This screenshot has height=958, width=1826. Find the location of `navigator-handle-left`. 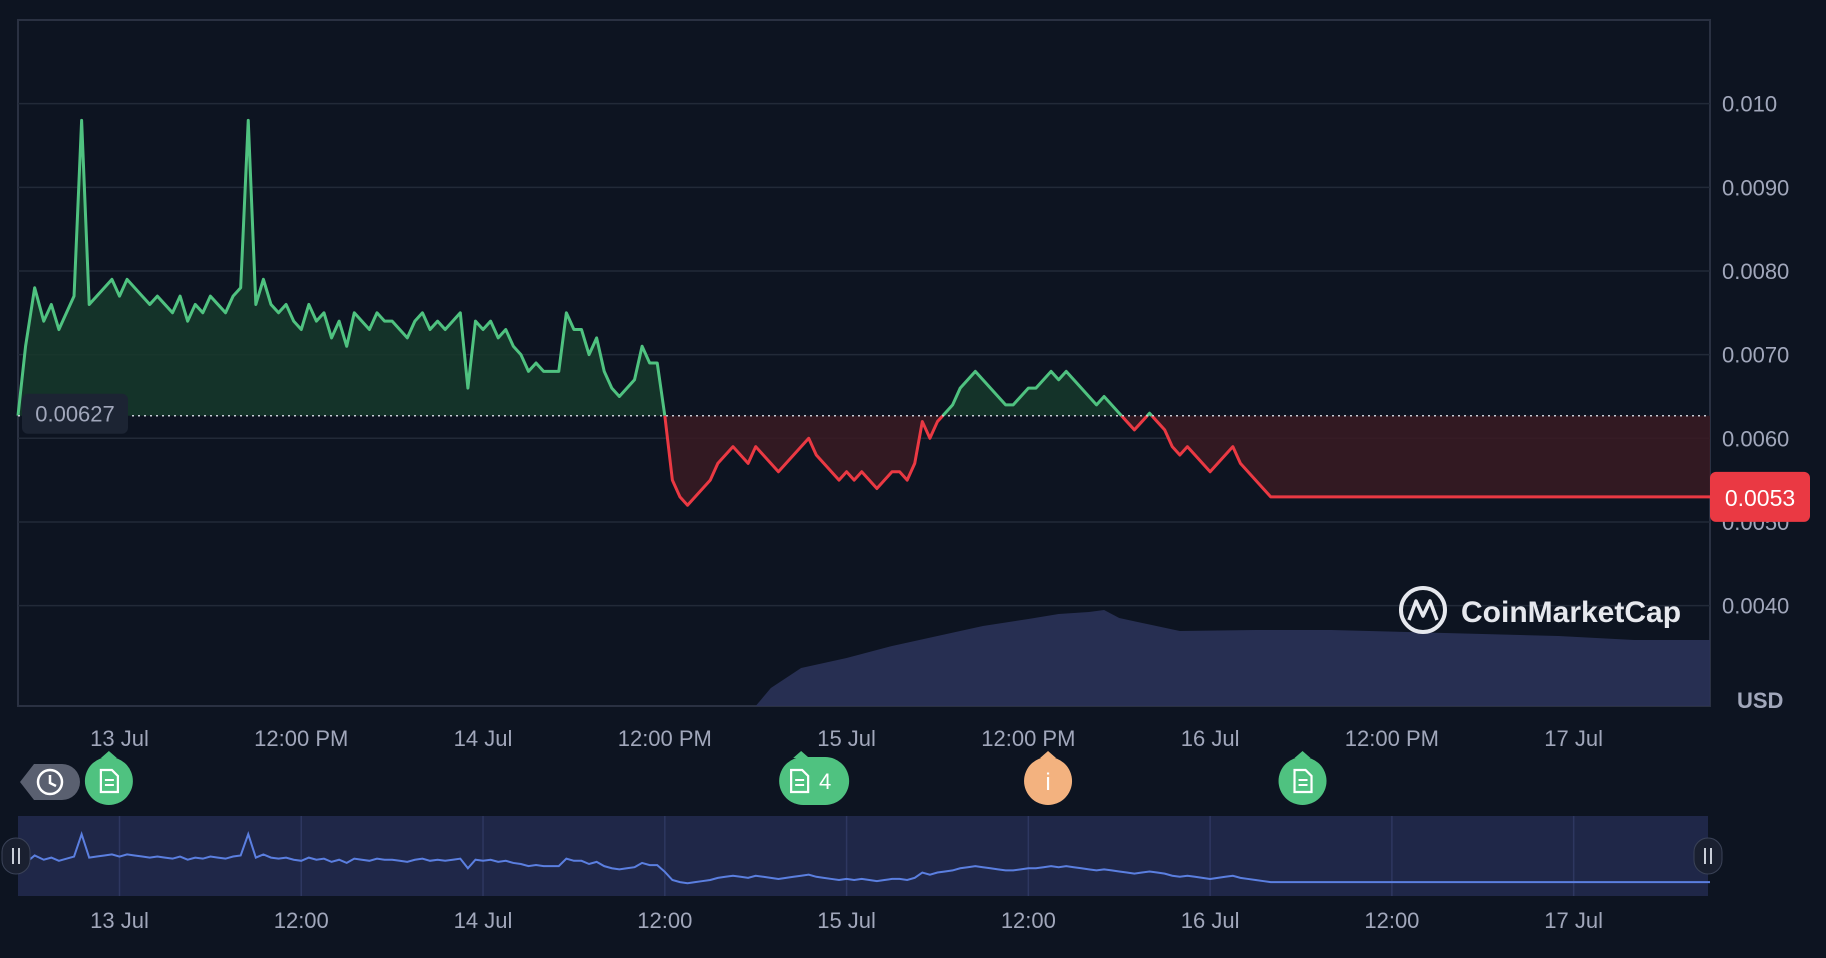

navigator-handle-left is located at coordinates (16, 856).